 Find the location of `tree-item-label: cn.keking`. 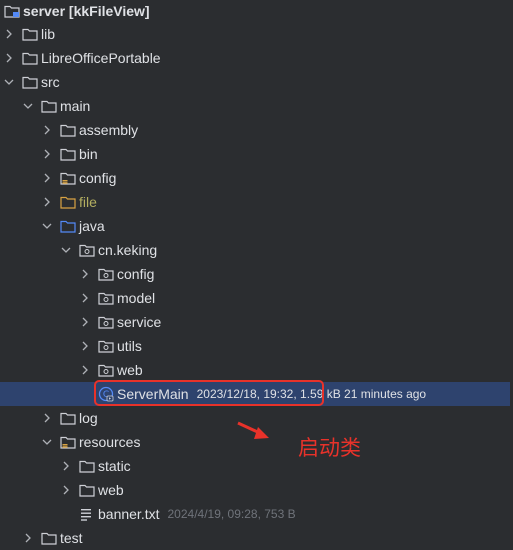

tree-item-label: cn.keking is located at coordinates (128, 250).